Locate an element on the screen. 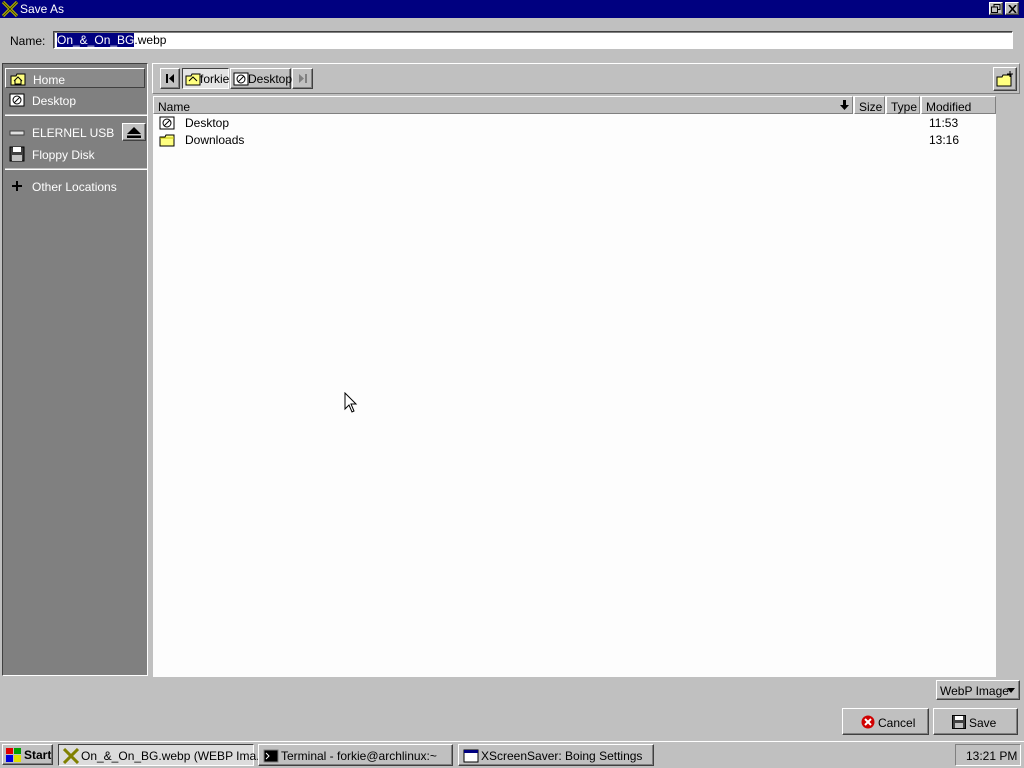 The image size is (1024, 768). file-modified: 13:16 is located at coordinates (944, 140).